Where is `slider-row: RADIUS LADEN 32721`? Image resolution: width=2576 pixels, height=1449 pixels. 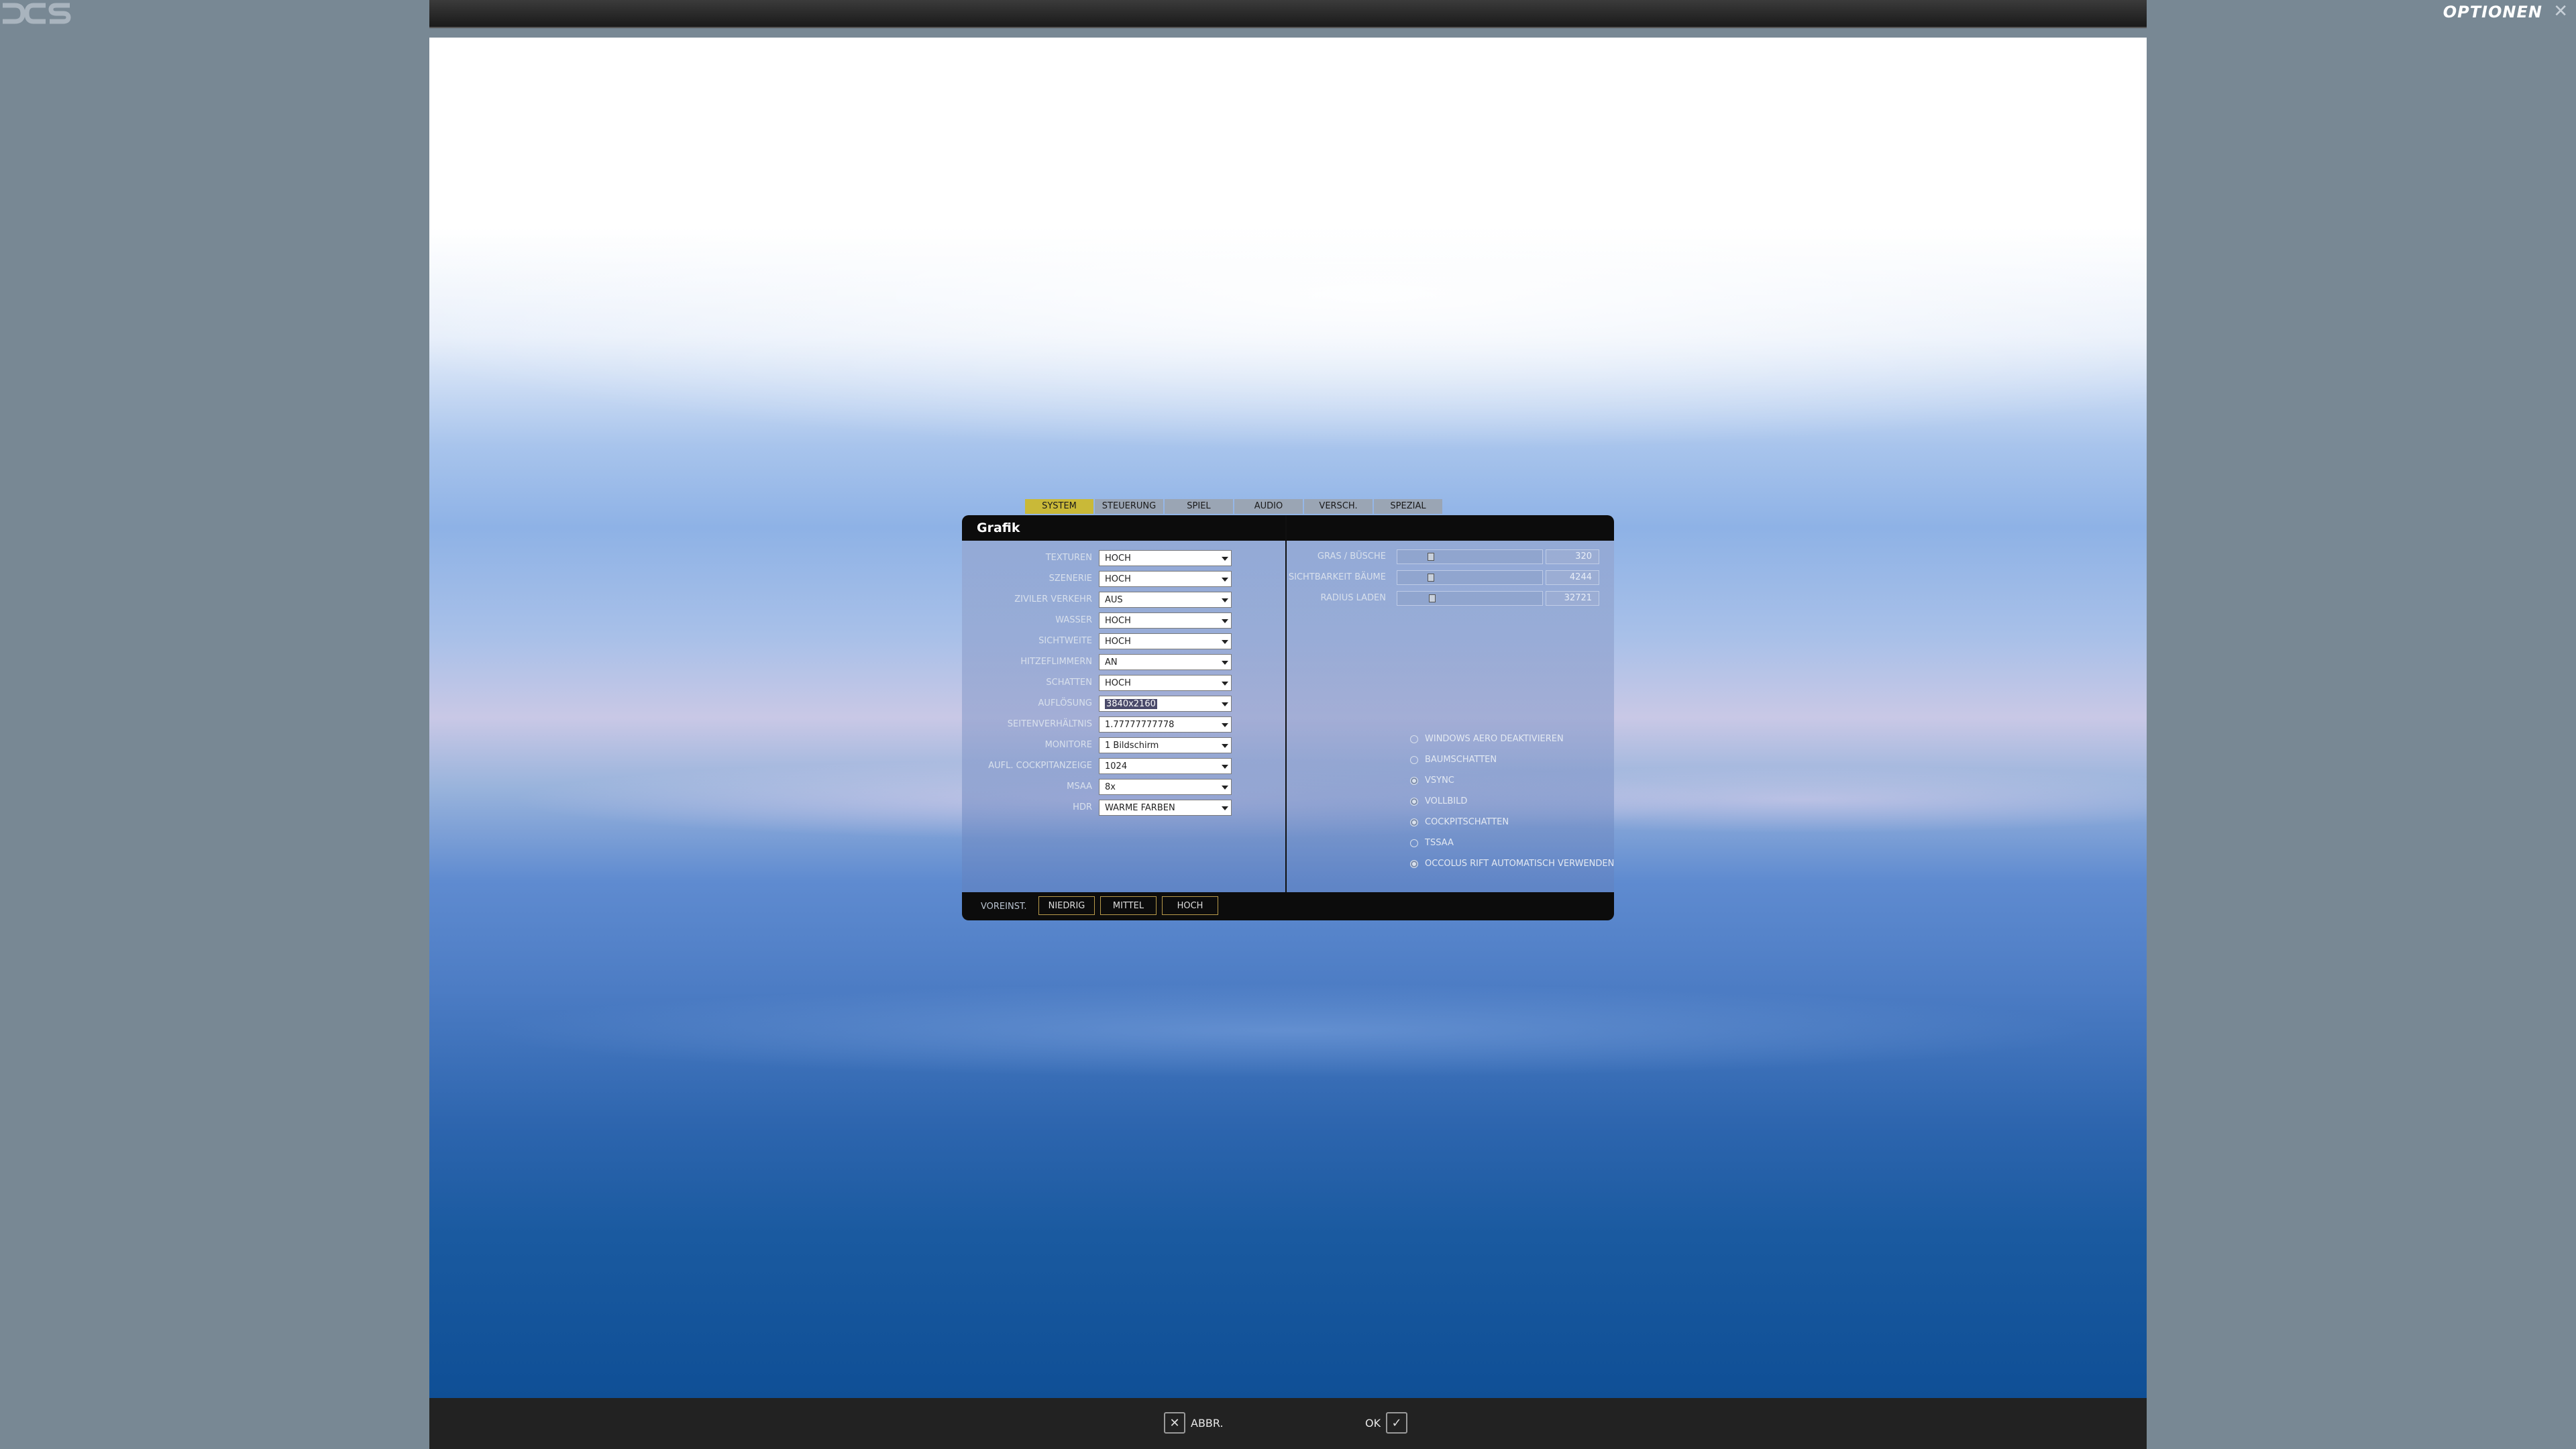
slider-row: RADIUS LADEN 32721 is located at coordinates (1450, 598).